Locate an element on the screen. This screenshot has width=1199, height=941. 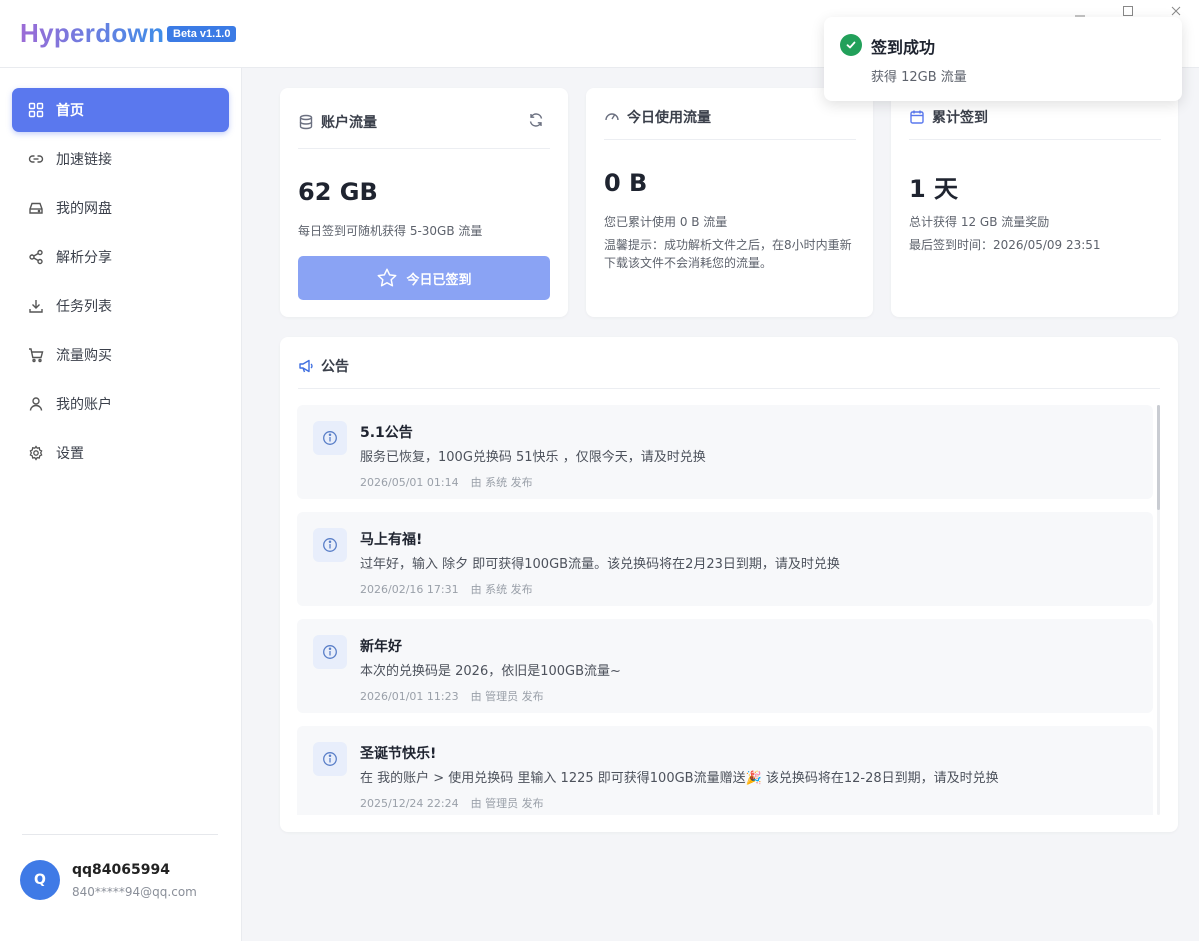
announcement-title: 新年好 is located at coordinates (381, 647).